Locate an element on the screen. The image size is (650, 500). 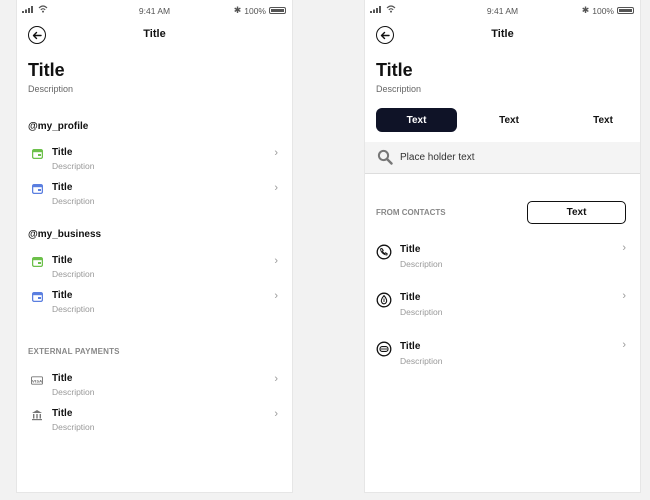
section-heading-profile: @my_profile is located at coordinates (58, 126).